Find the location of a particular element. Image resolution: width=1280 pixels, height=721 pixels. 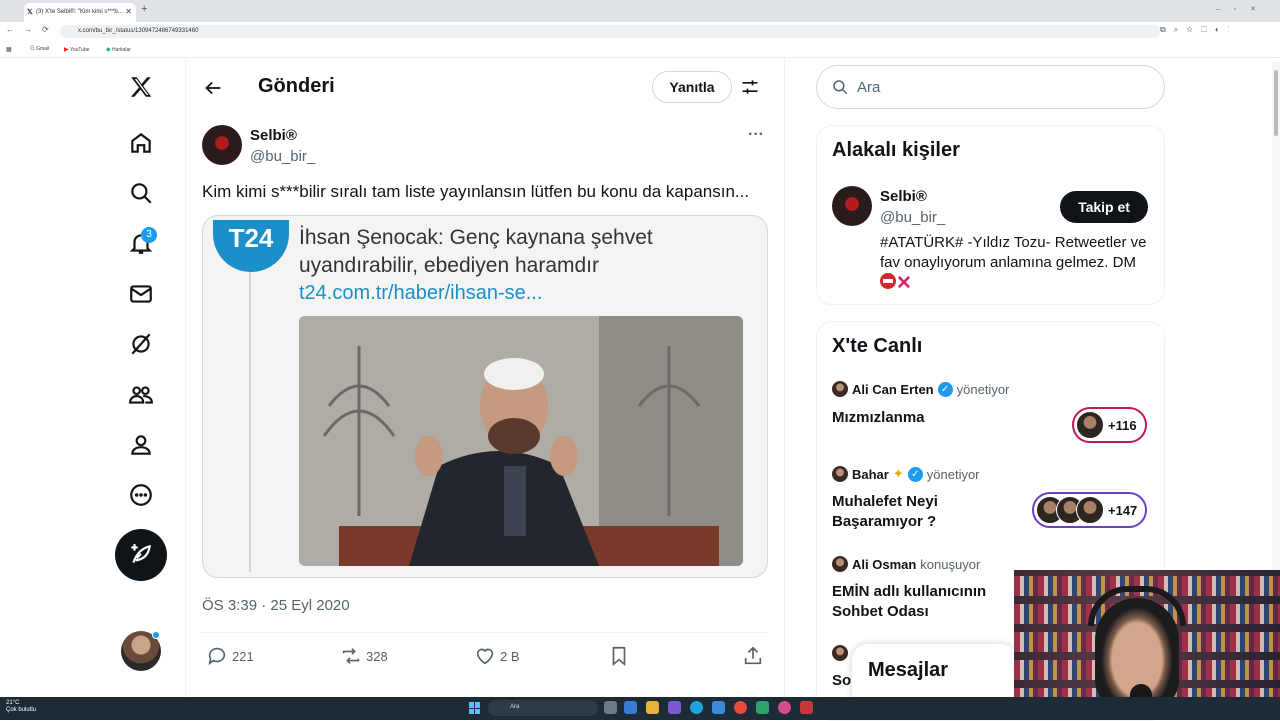

column-divider-left is located at coordinates (185, 378).